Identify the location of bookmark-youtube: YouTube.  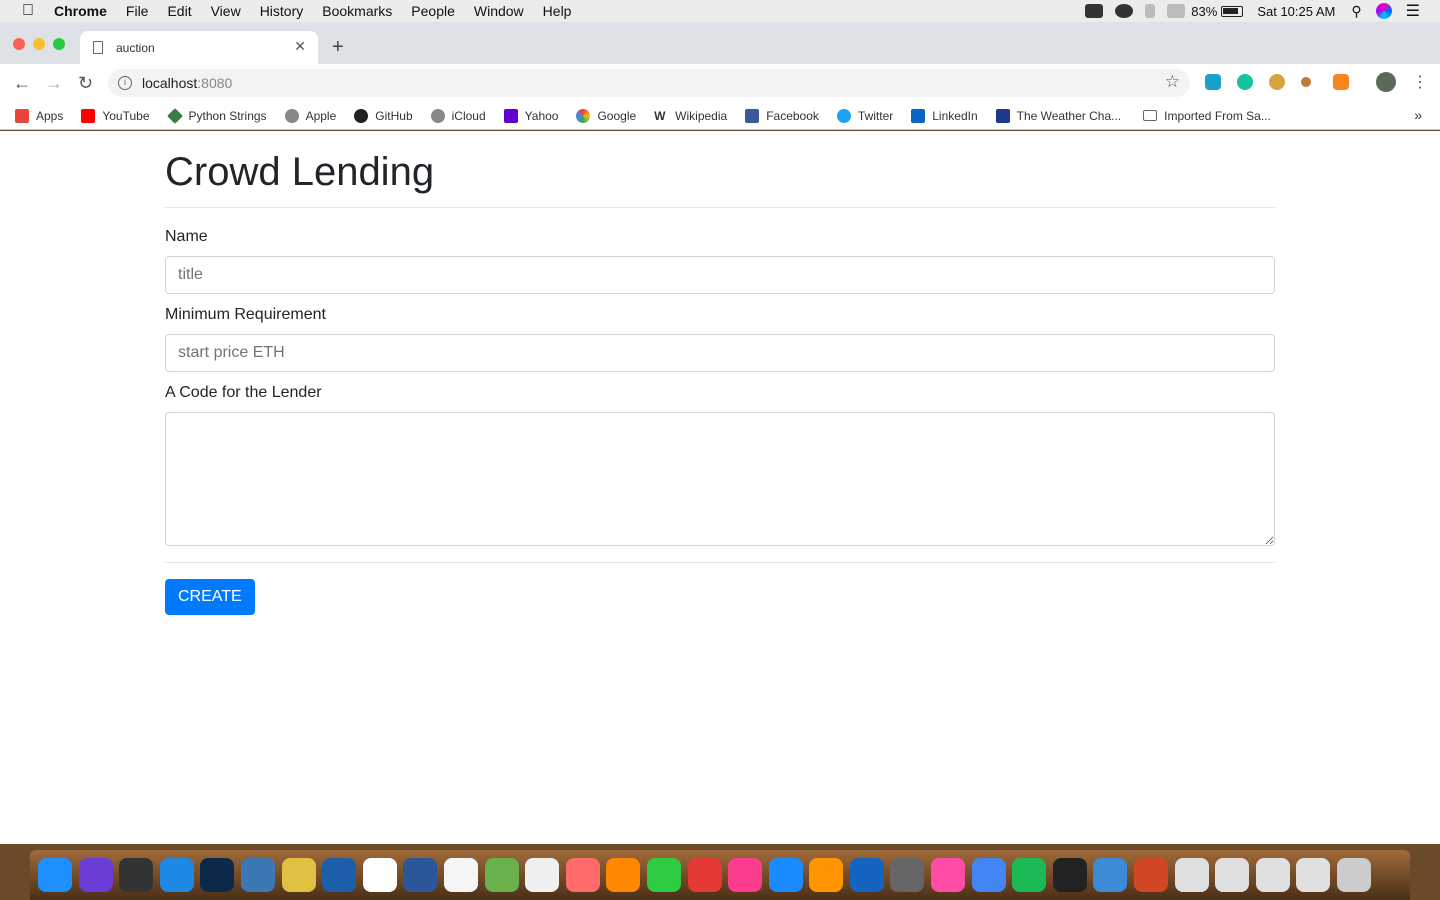
(115, 115).